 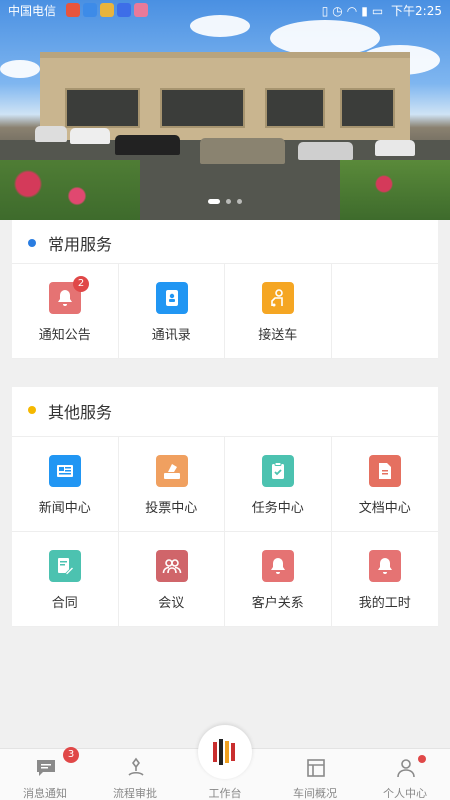 I want to click on message-icon, so click(x=46, y=768).